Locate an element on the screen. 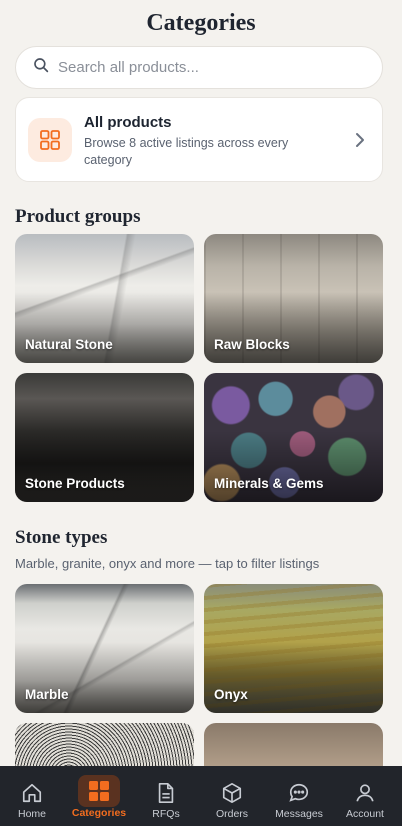  nav-label: RFQs is located at coordinates (166, 814).